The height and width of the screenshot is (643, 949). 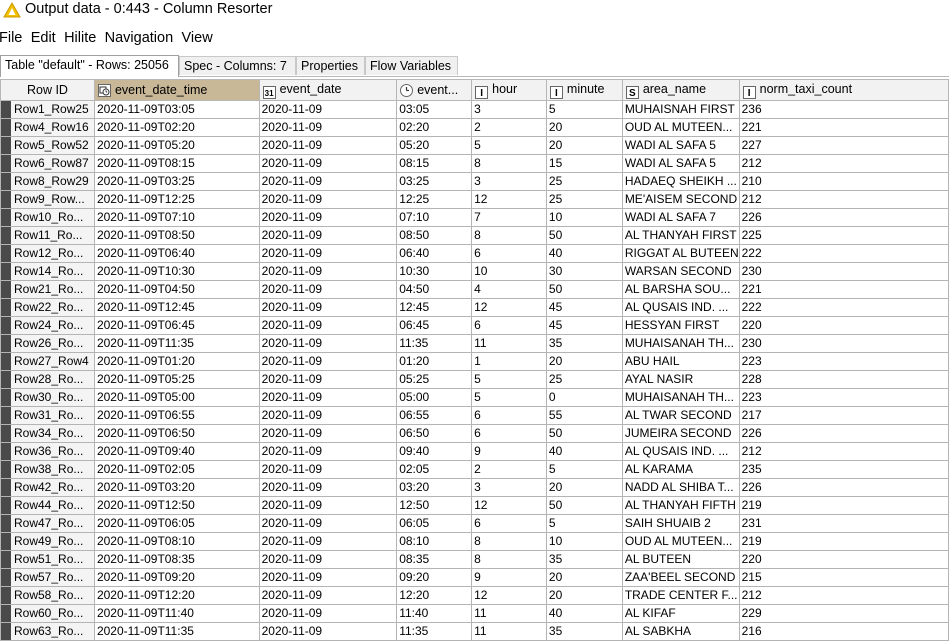 I want to click on event-date-time-cell: 2020-11-09T11:40, so click(x=176, y=613).